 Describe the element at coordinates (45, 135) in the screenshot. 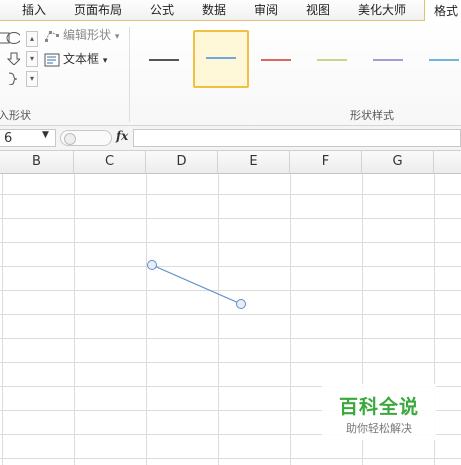

I see `name-box-dropdown-icon: ▼` at that location.